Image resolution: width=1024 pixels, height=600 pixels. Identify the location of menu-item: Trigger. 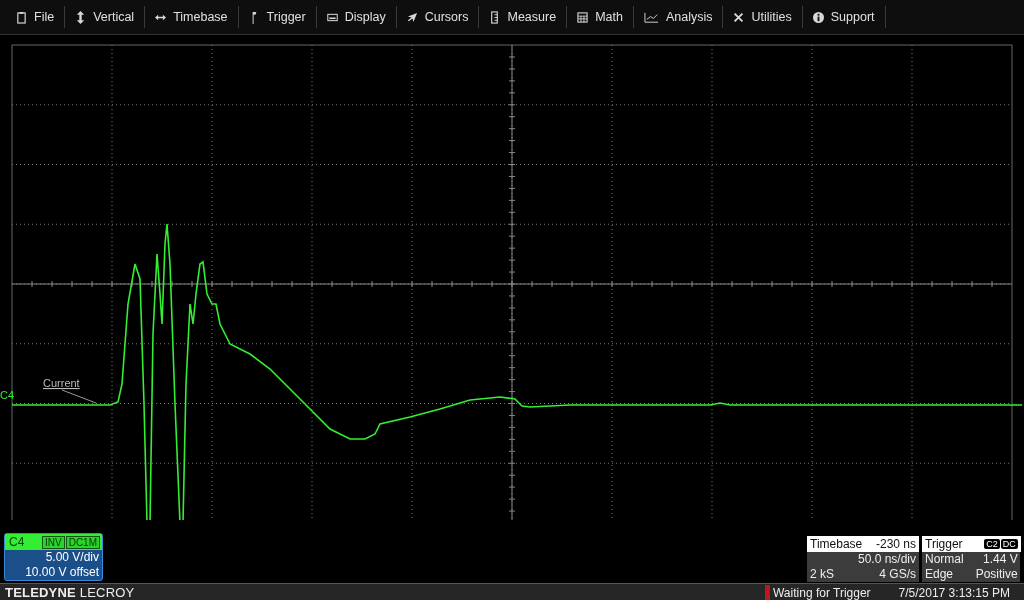
(277, 17).